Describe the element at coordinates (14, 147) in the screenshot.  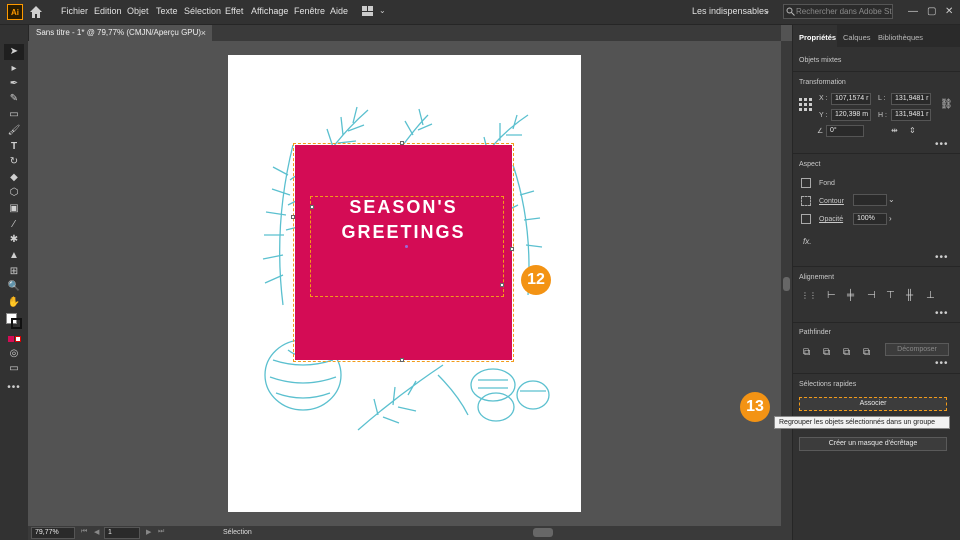
I see `type-tool-icon: T` at that location.